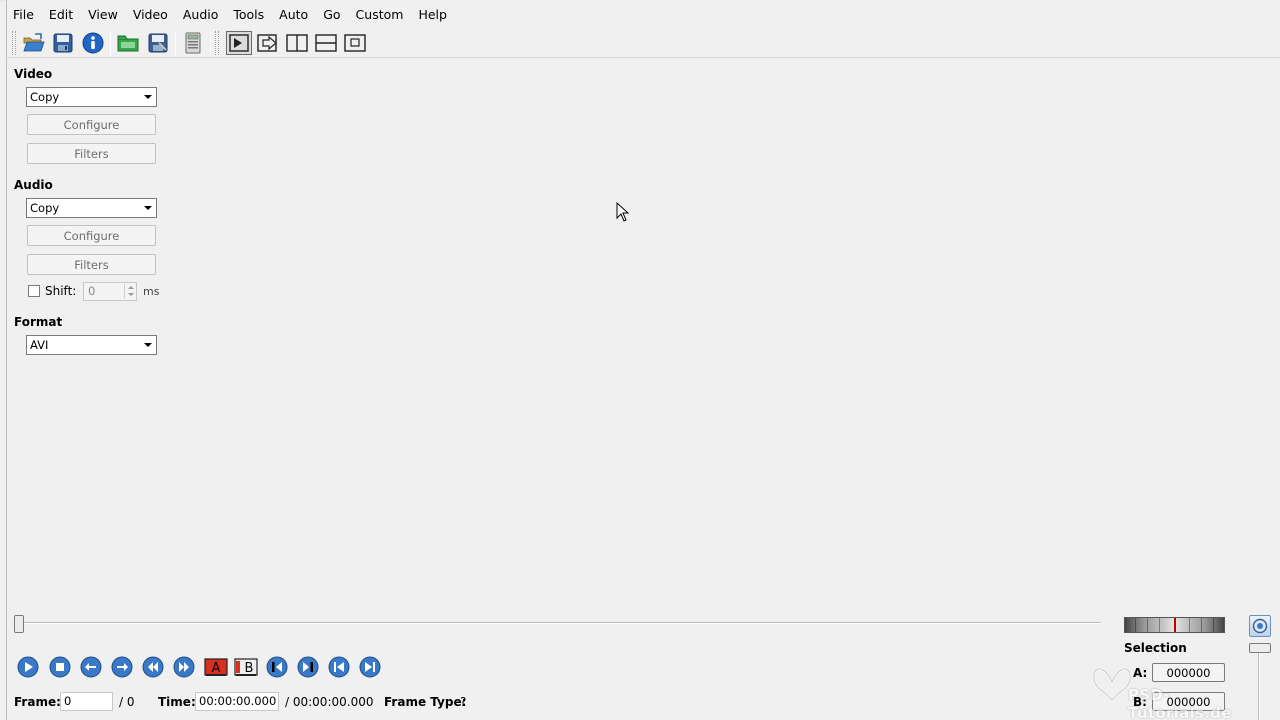  I want to click on top-bottom-view-button, so click(326, 43).